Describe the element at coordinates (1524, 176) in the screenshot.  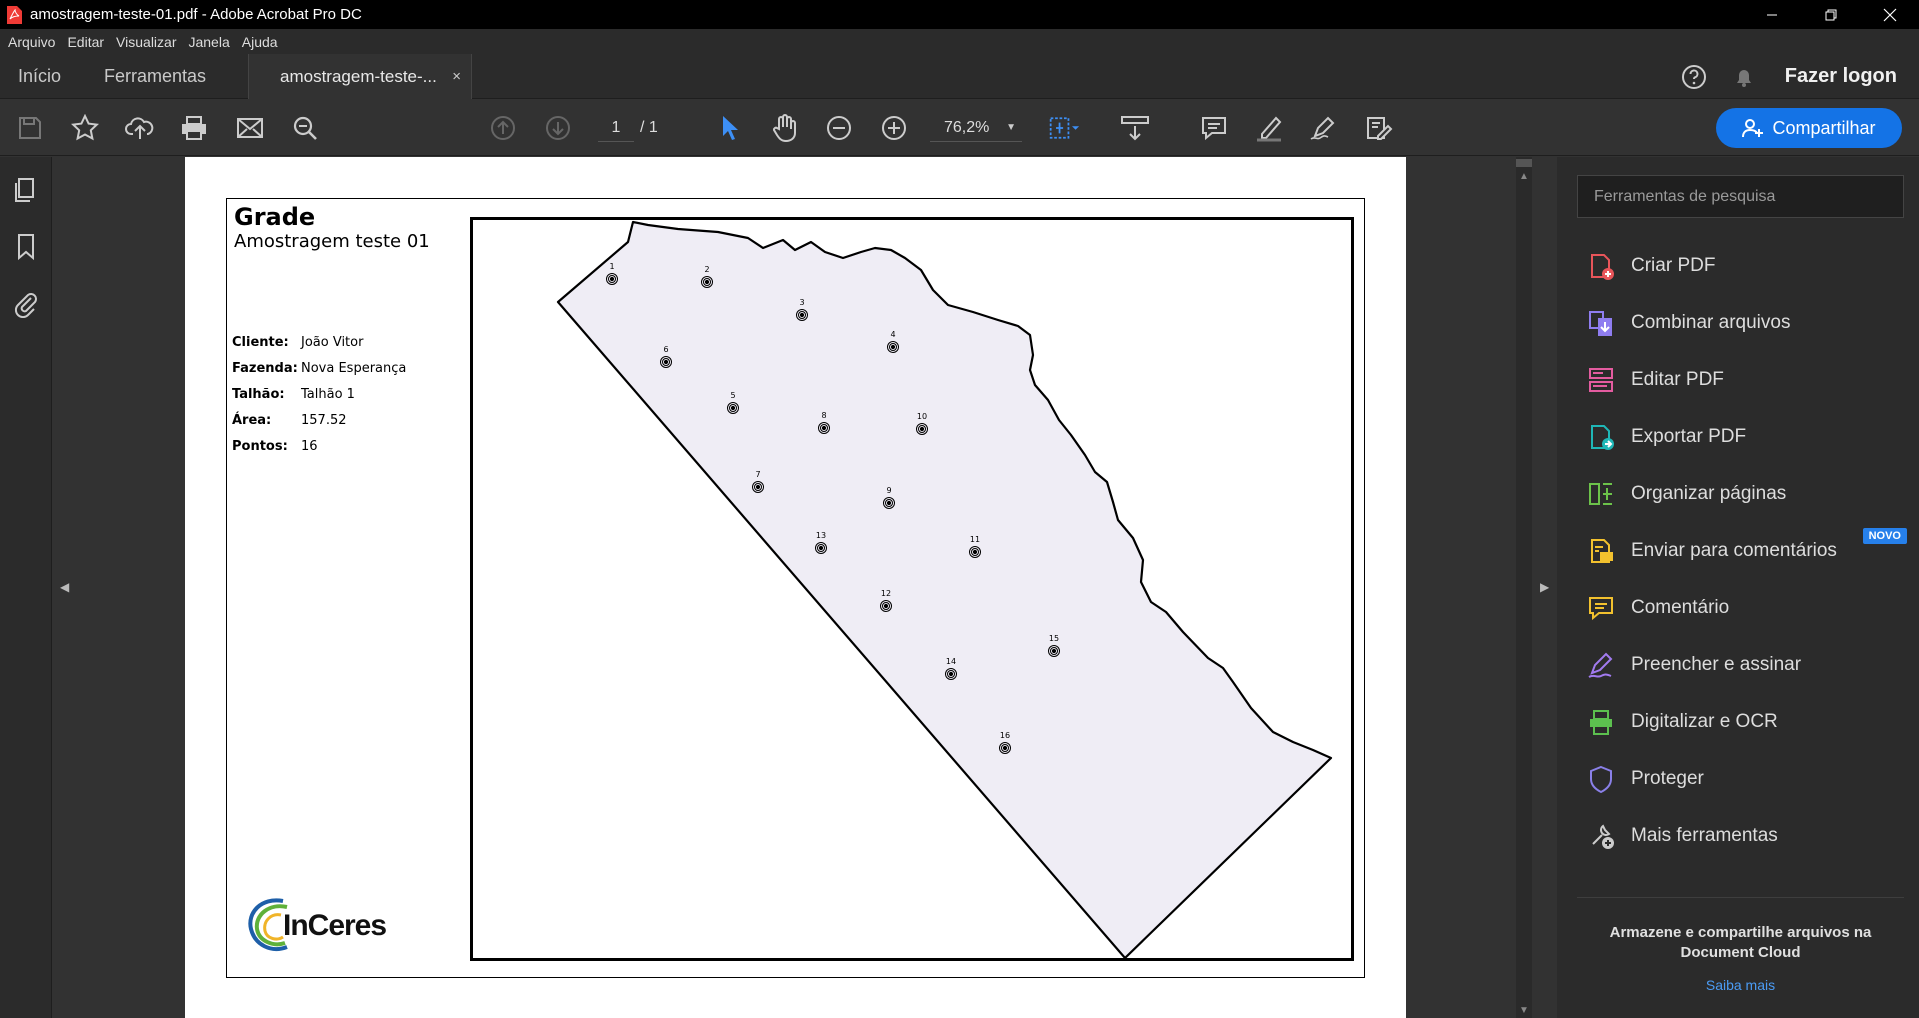
I see `scroll-up-icon: ▲` at that location.